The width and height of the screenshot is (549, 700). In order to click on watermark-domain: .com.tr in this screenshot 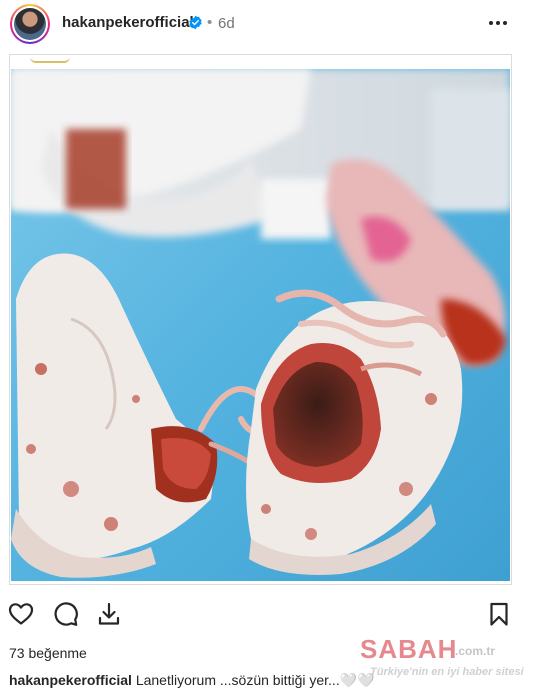, I will do `click(475, 651)`.